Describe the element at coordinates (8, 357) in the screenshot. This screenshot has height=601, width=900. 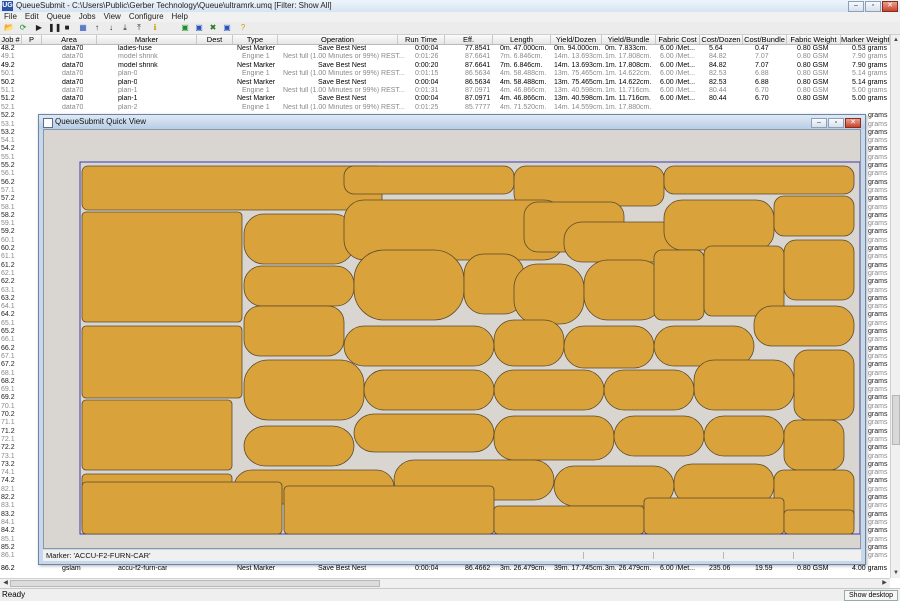
I see `job-number: 67.1` at that location.